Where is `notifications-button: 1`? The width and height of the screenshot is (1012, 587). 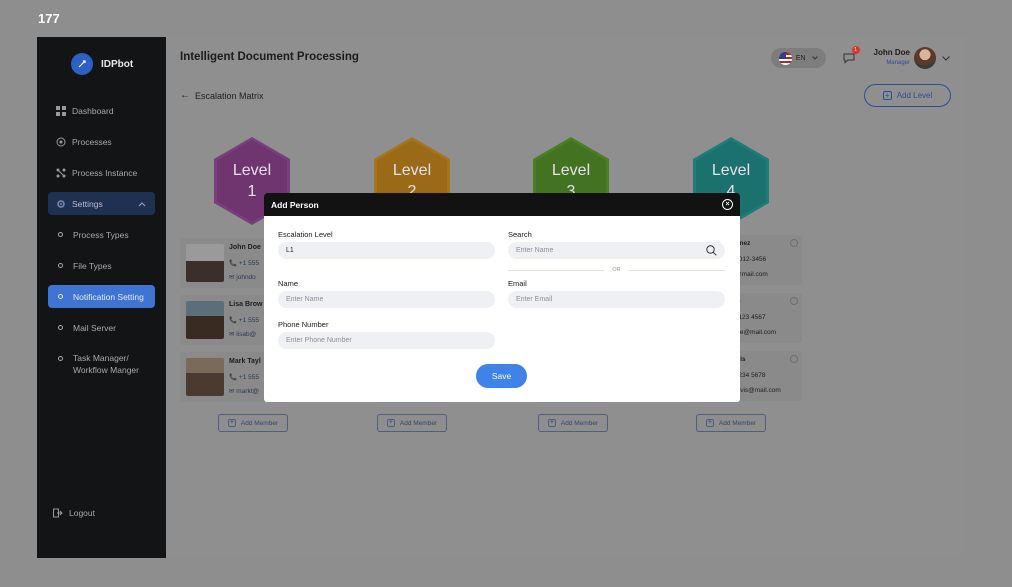 notifications-button: 1 is located at coordinates (850, 56).